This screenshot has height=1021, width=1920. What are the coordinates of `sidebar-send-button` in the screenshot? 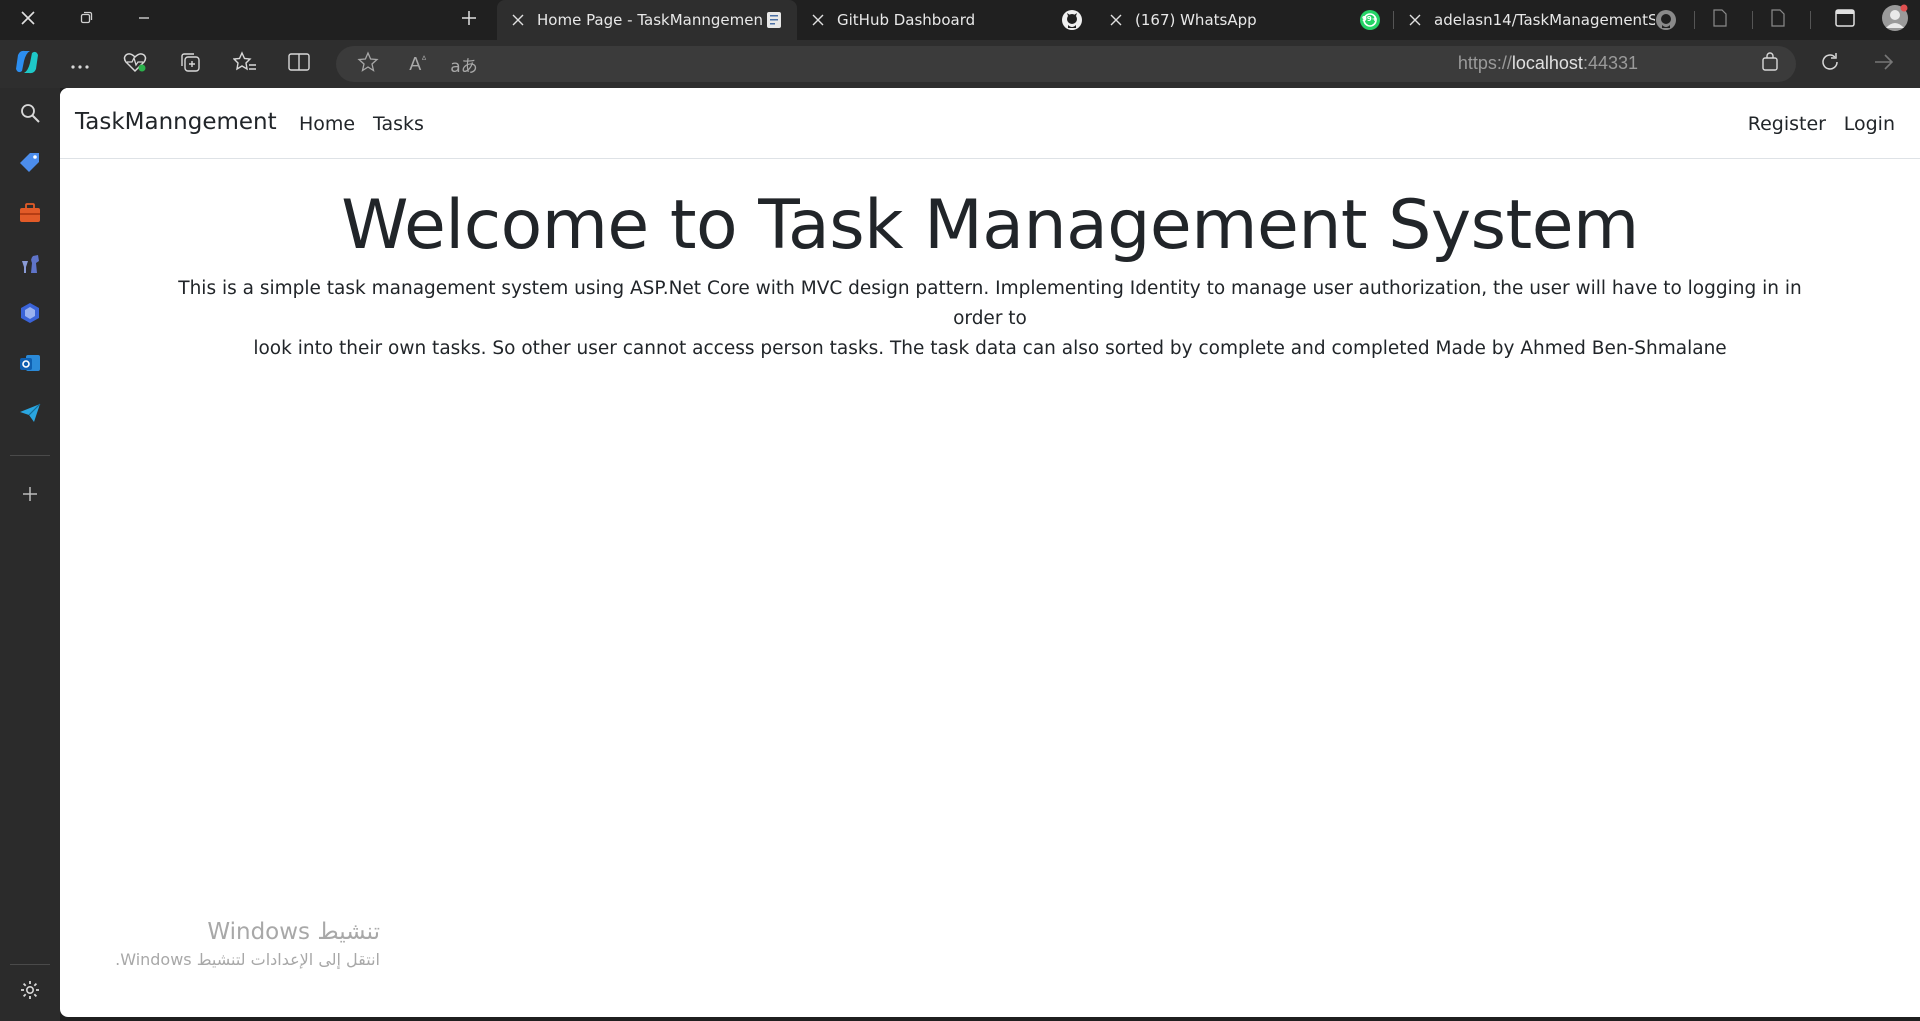 It's located at (30, 415).